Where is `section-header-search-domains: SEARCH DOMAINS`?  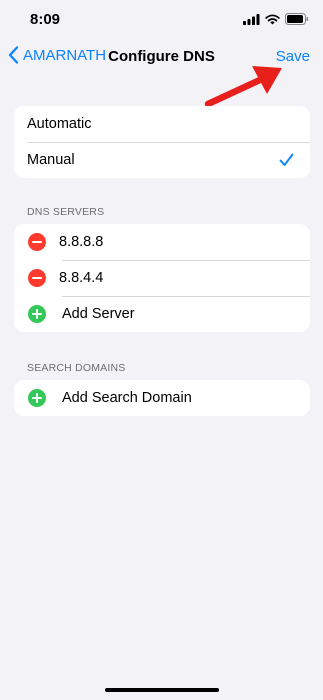
section-header-search-domains: SEARCH DOMAINS is located at coordinates (76, 368).